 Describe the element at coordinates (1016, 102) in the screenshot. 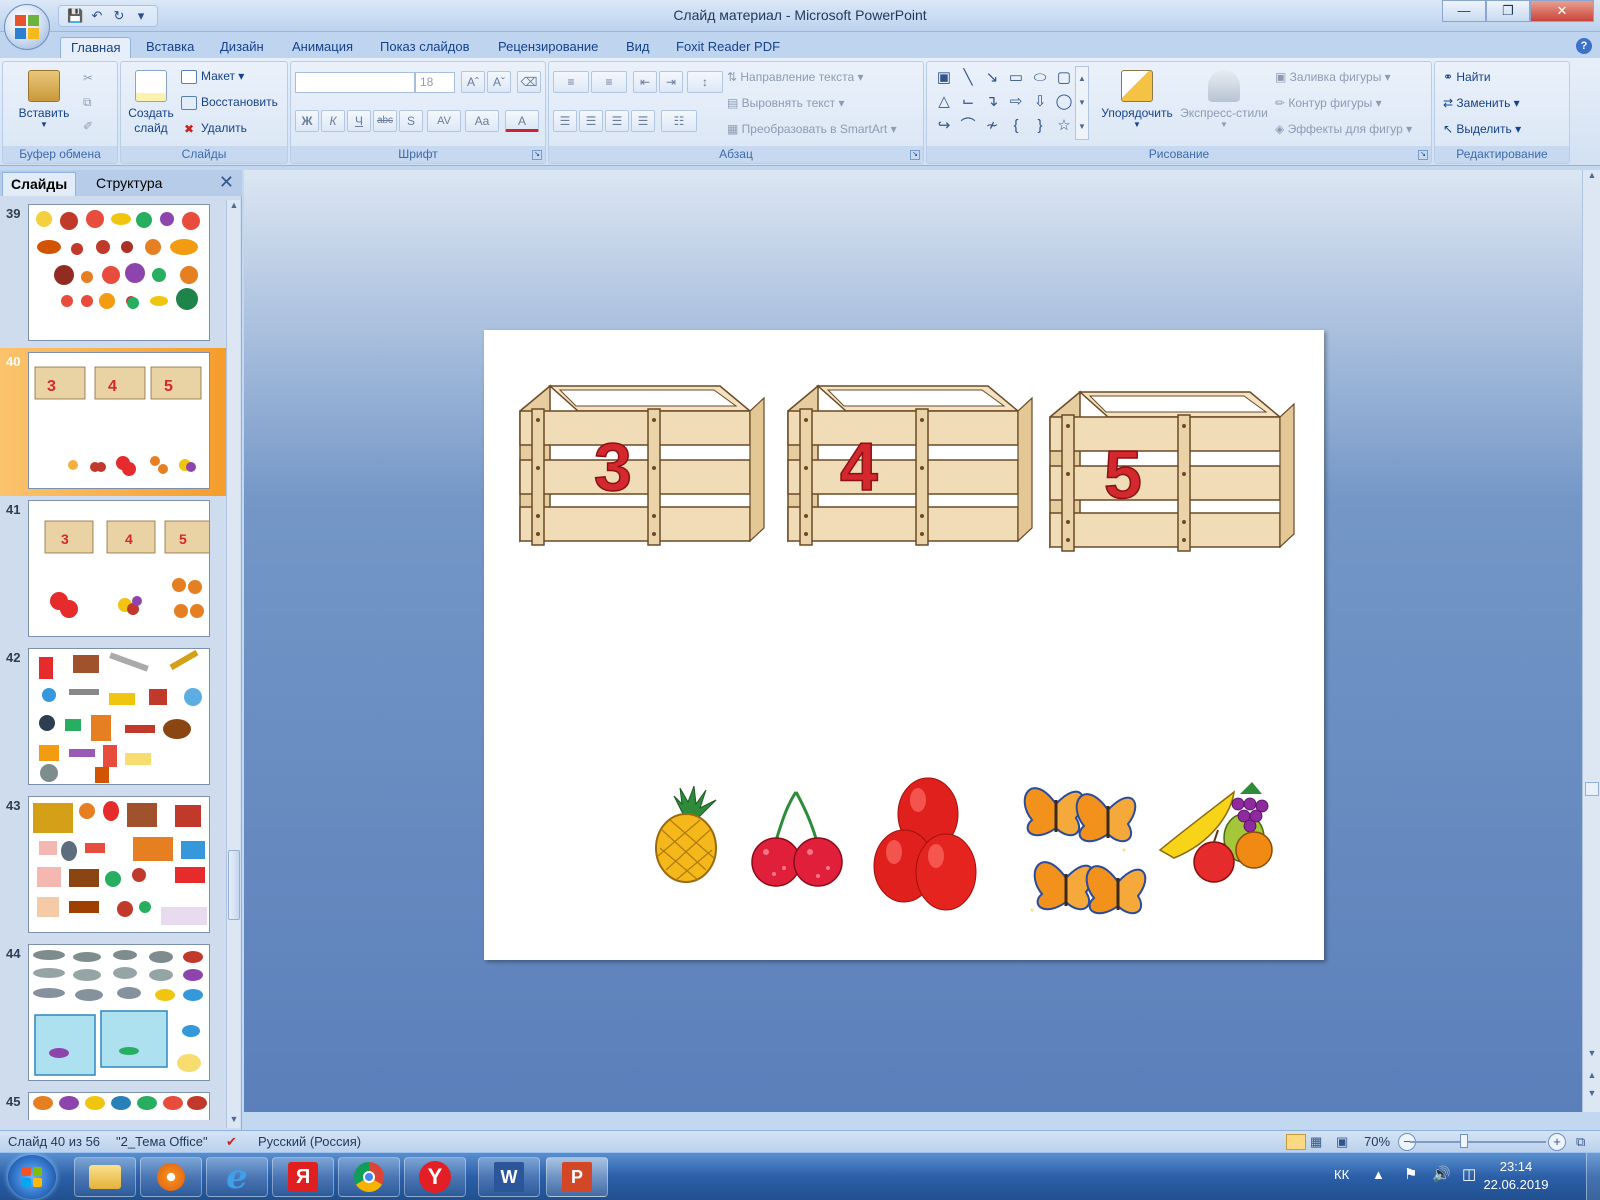

I see `right-arrow-shape-icon: ⇨` at that location.